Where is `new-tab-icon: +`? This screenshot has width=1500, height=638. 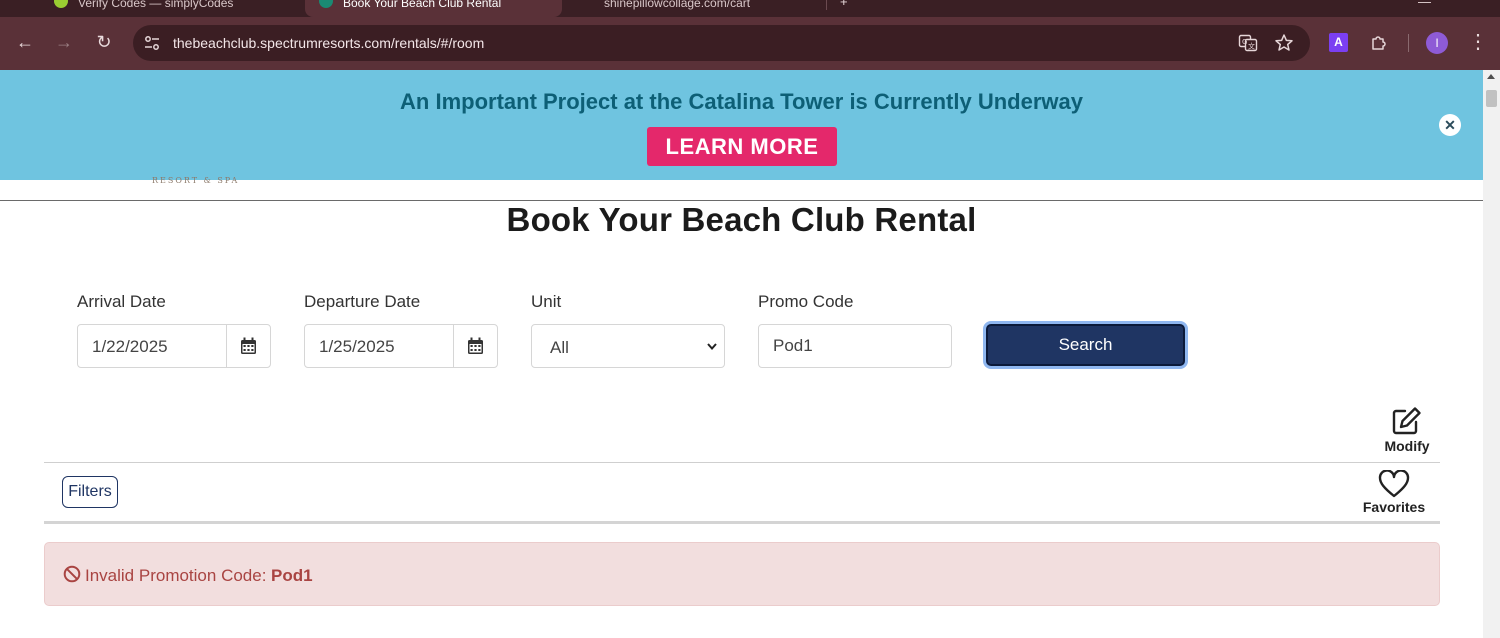
new-tab-icon: + is located at coordinates (844, 4).